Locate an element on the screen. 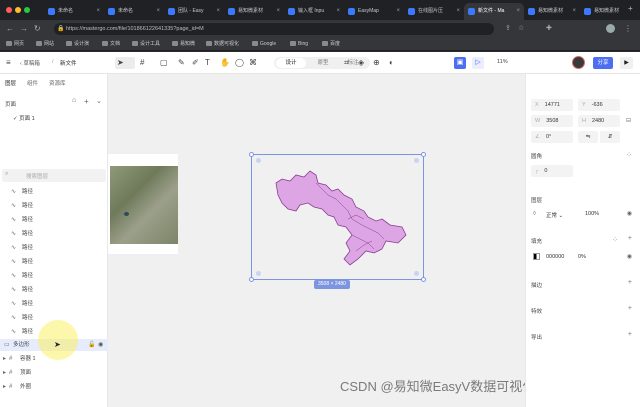  add-fill-icon: + is located at coordinates (630, 238).